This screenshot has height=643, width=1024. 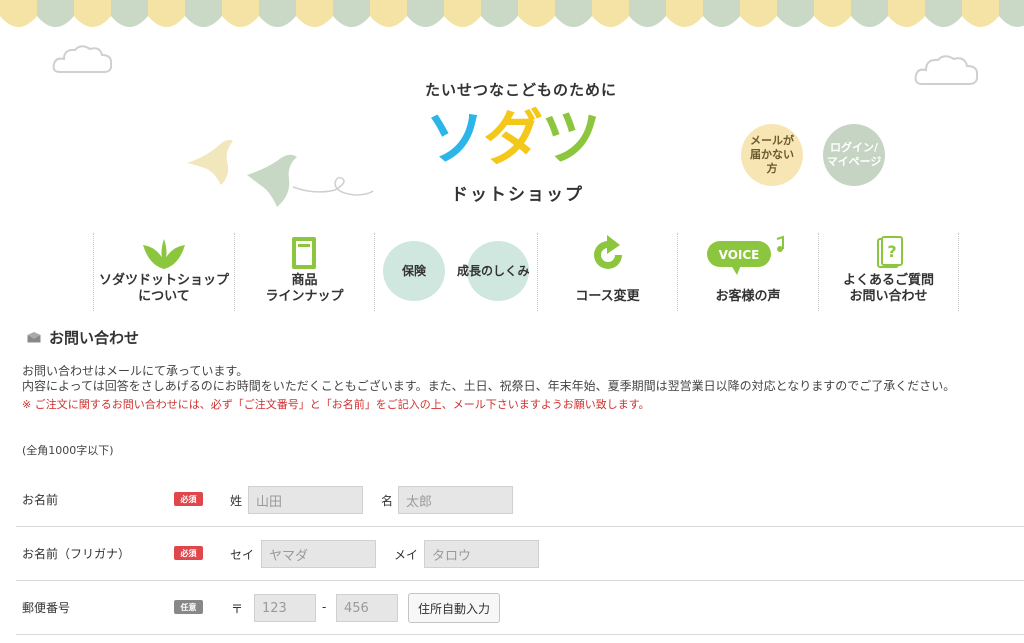 What do you see at coordinates (455, 139) in the screenshot?
I see `logo-char-1: ソ` at bounding box center [455, 139].